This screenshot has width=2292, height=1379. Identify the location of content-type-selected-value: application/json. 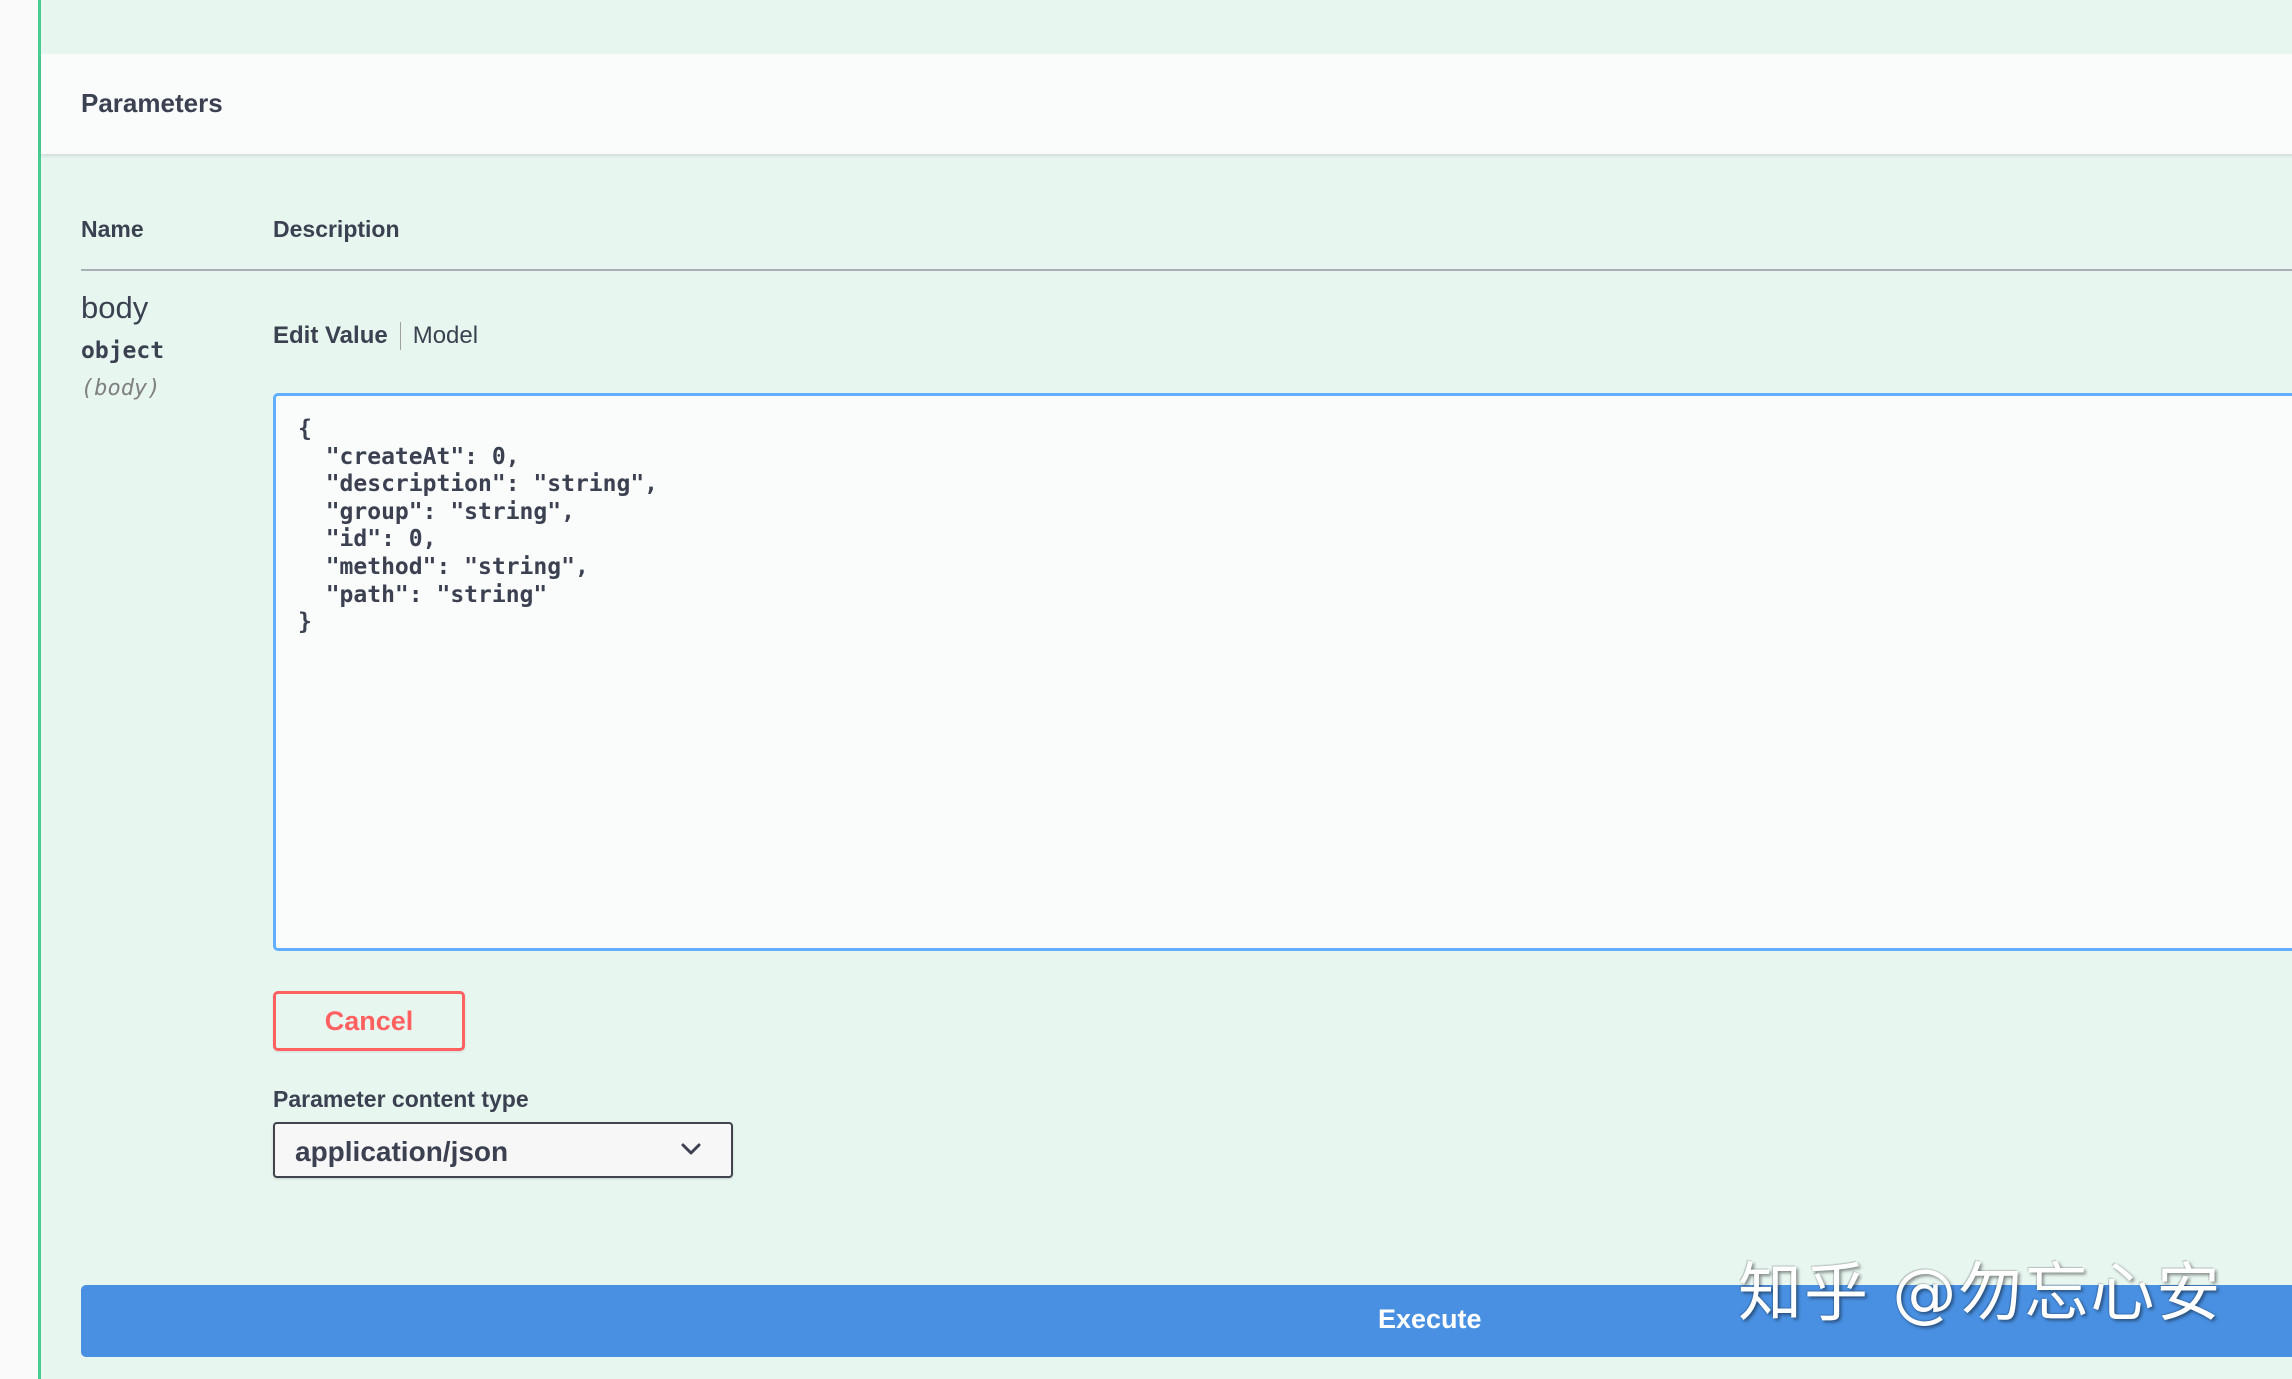
(402, 1151).